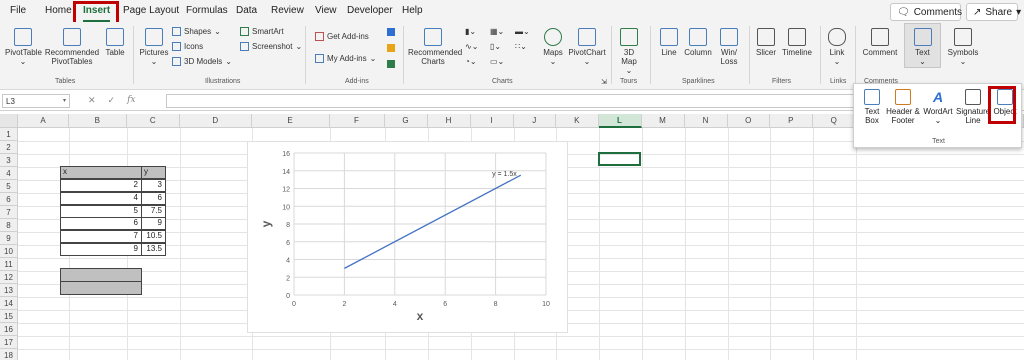 The height and width of the screenshot is (360, 1024). What do you see at coordinates (9, 264) in the screenshot?
I see `row-header-11: 11` at bounding box center [9, 264].